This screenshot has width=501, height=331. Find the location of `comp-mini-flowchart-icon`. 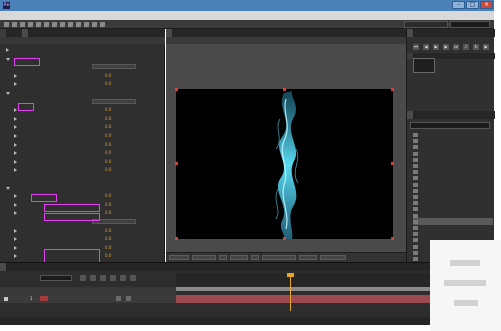

comp-mini-flowchart-icon is located at coordinates (83, 278).